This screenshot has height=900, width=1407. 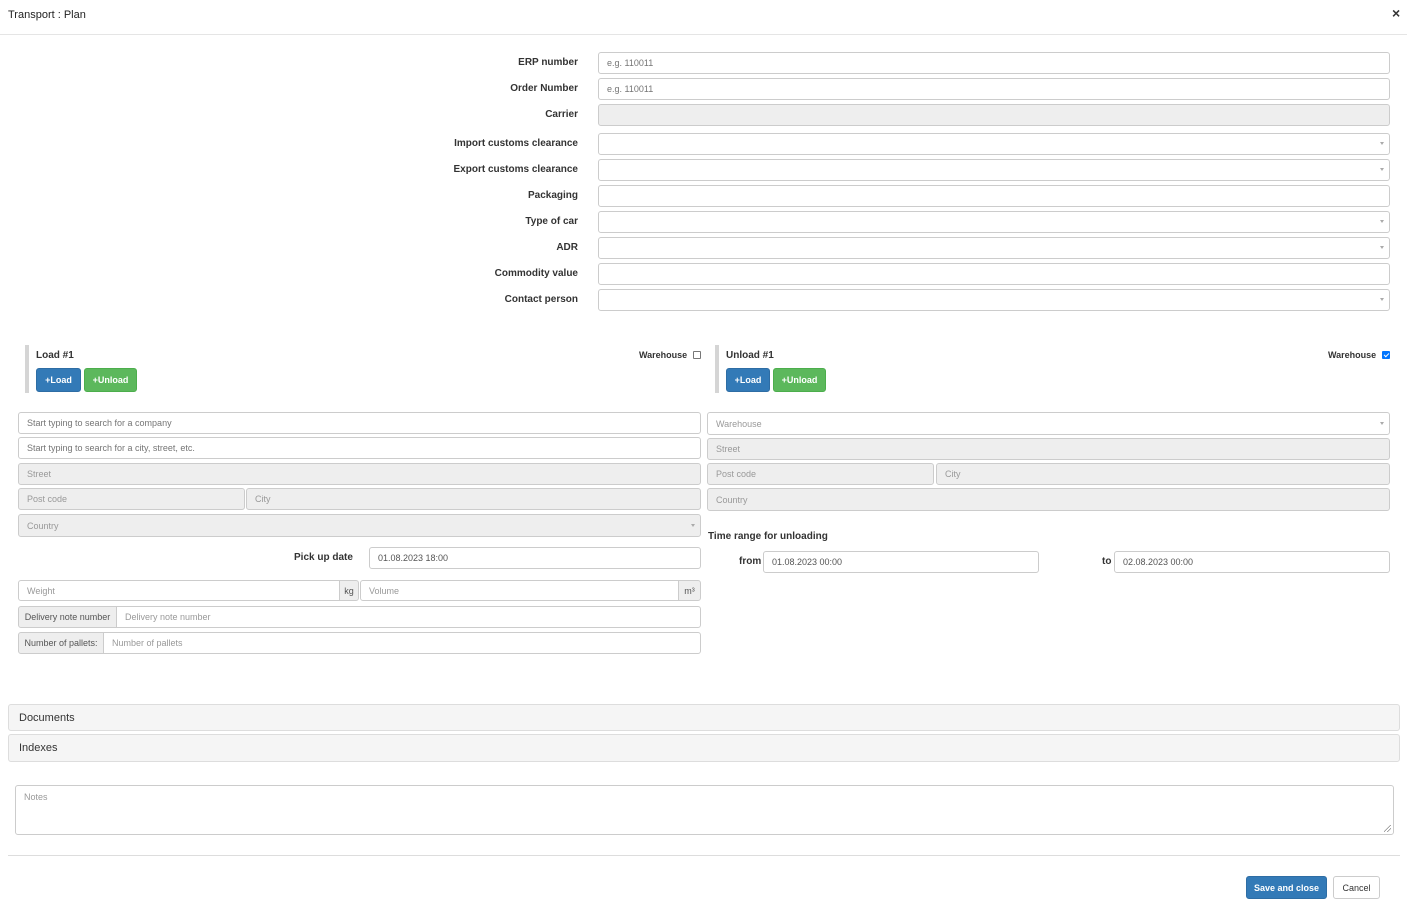 I want to click on pallets-label: Number of pallets:, so click(x=61, y=643).